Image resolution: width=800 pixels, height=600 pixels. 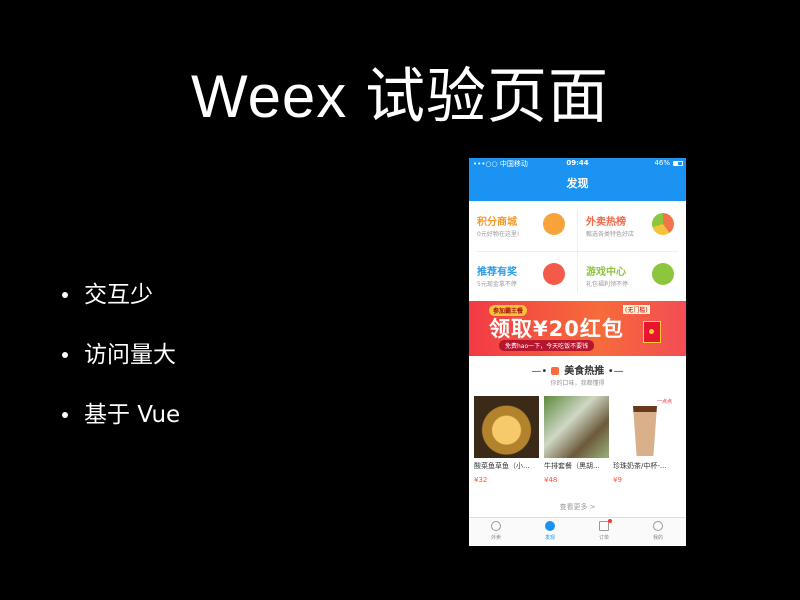 What do you see at coordinates (678, 163) in the screenshot?
I see `battery-icon` at bounding box center [678, 163].